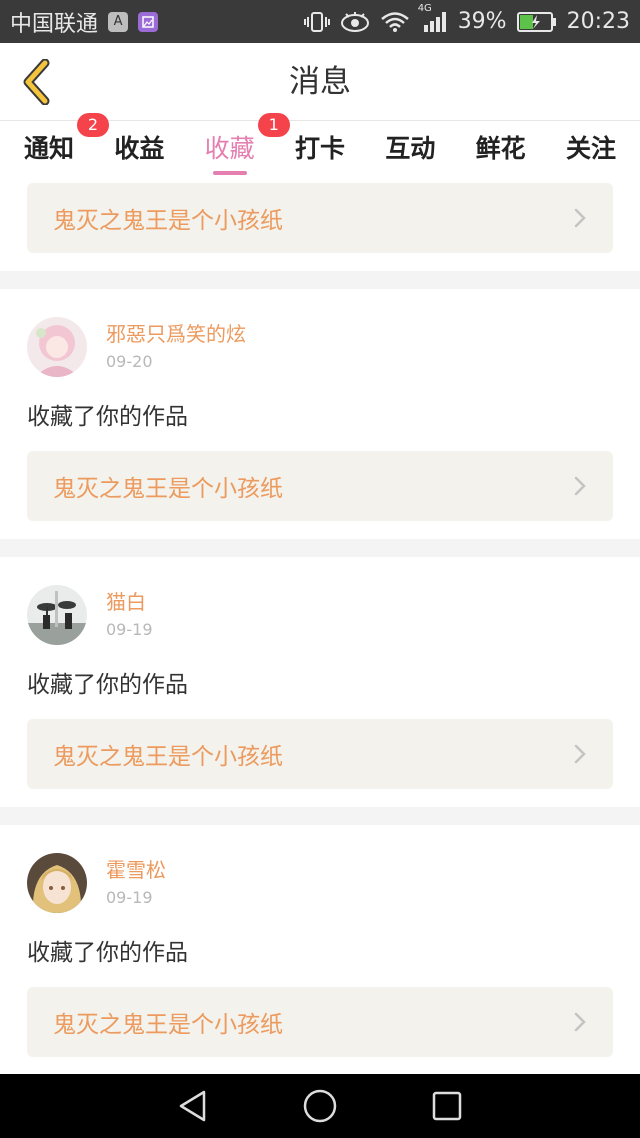 Image resolution: width=640 pixels, height=1138 pixels. What do you see at coordinates (316, 22) in the screenshot?
I see `vibrate-icon` at bounding box center [316, 22].